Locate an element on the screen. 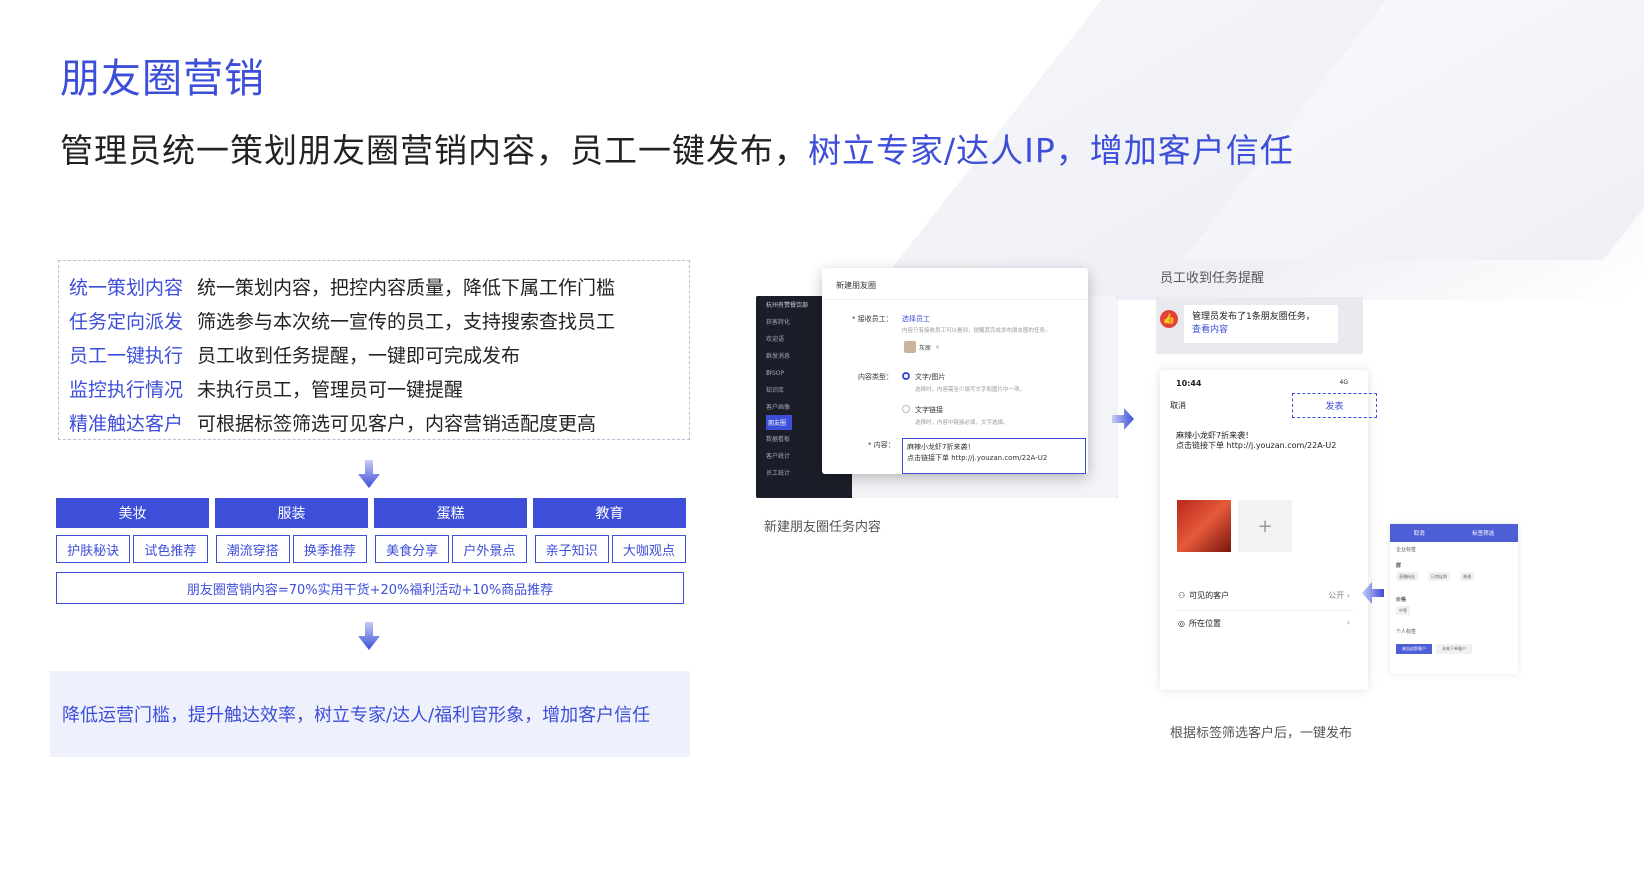  visible-customers-label: 可见的客户 is located at coordinates (1209, 595).